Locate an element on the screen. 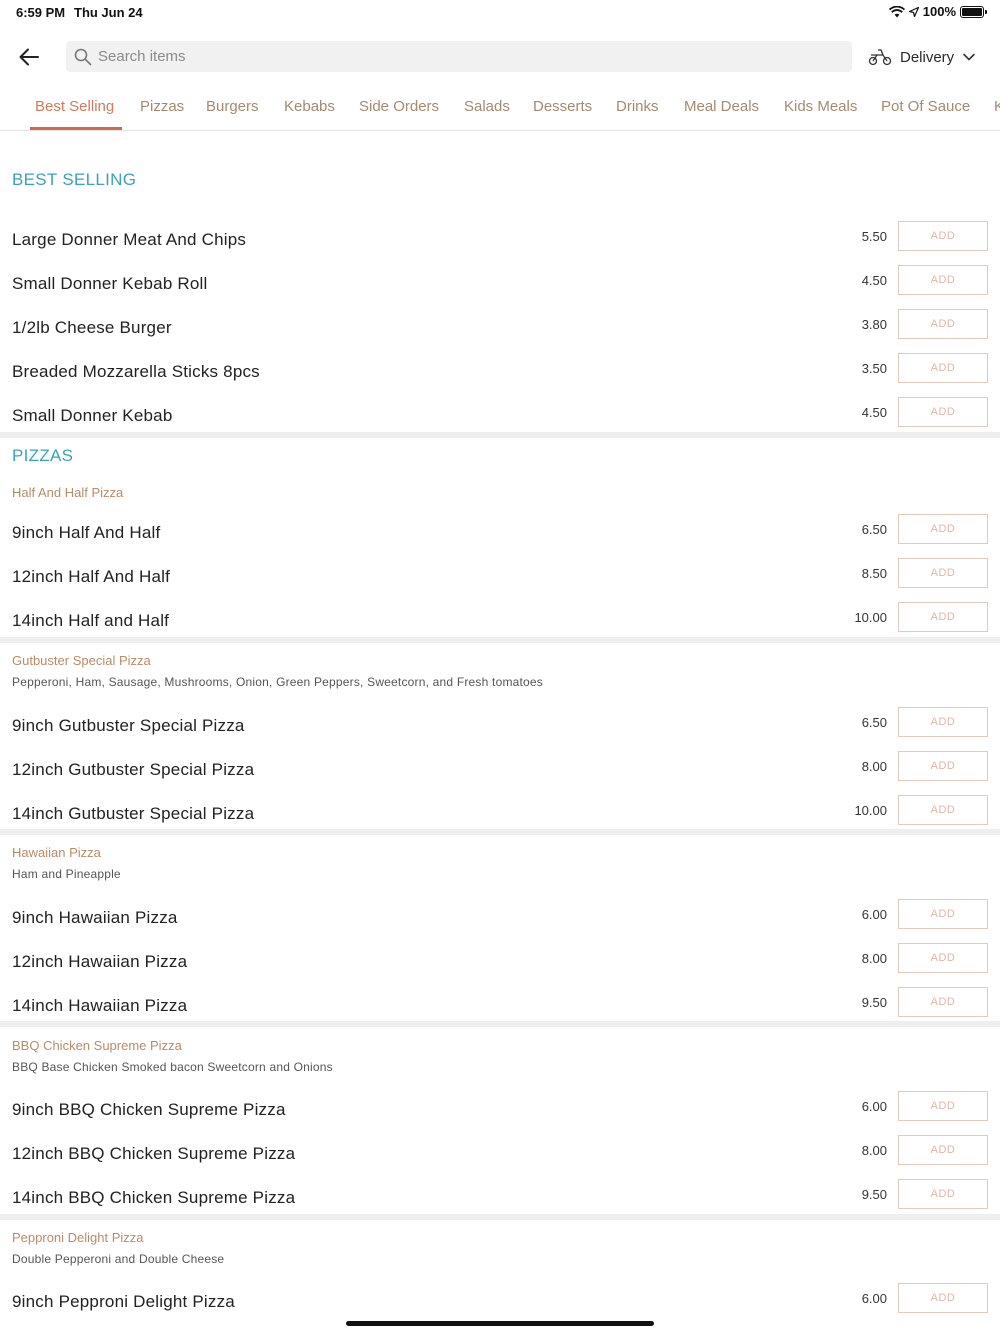  tab-kebabs: Kebabs is located at coordinates (309, 106).